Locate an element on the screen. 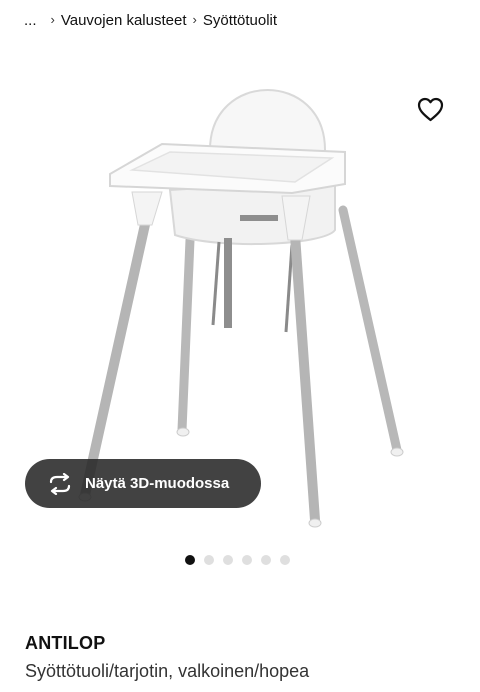 This screenshot has height=692, width=480. rotate-3d-icon is located at coordinates (60, 483).